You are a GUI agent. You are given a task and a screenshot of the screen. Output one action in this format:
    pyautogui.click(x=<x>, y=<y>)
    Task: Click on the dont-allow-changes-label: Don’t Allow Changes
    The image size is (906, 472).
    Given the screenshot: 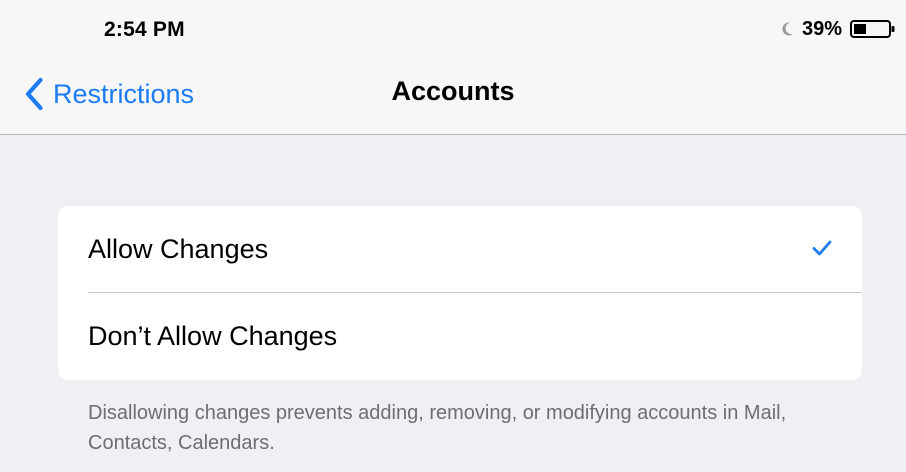 What is the action you would take?
    pyautogui.click(x=213, y=336)
    